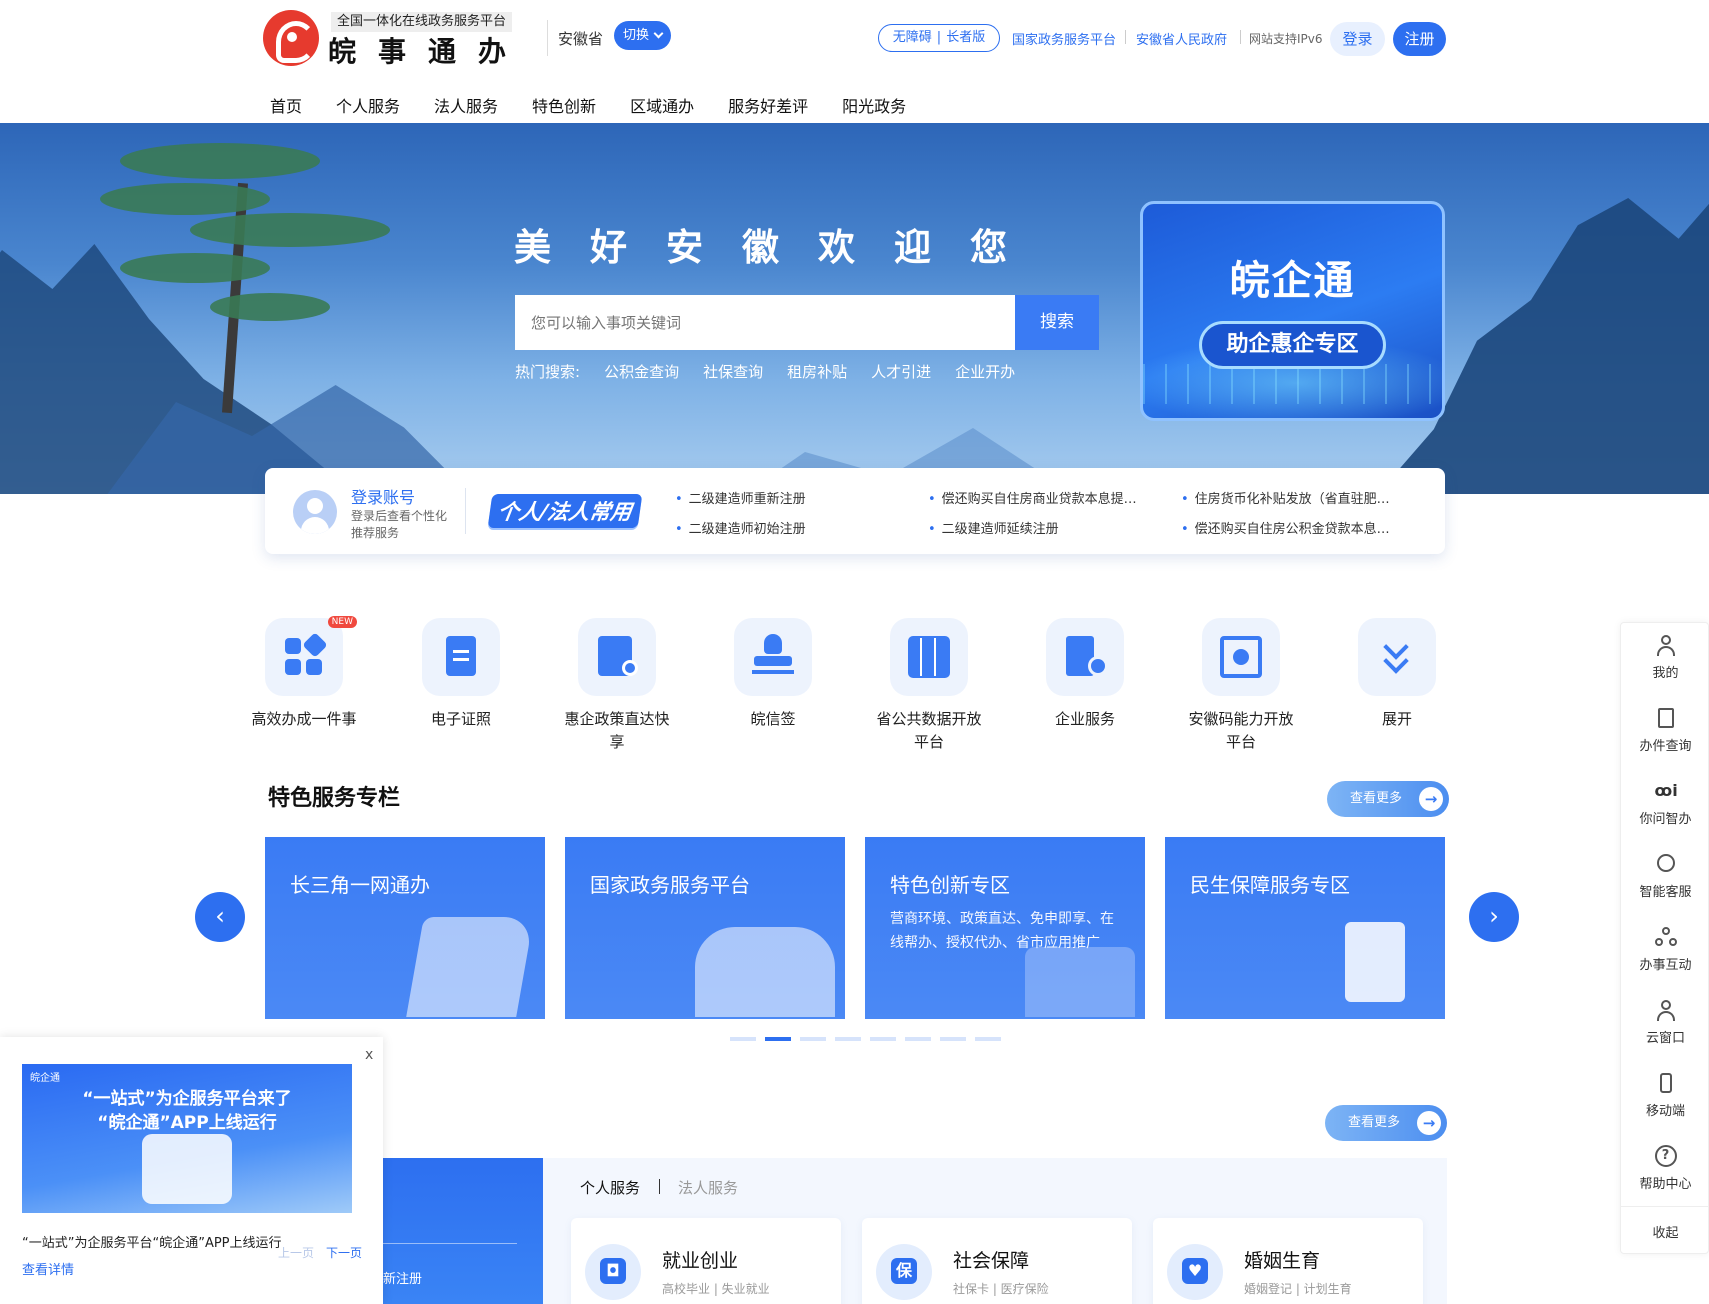 Image resolution: width=1709 pixels, height=1304 pixels. What do you see at coordinates (1396, 719) in the screenshot?
I see `service-label: 展开` at bounding box center [1396, 719].